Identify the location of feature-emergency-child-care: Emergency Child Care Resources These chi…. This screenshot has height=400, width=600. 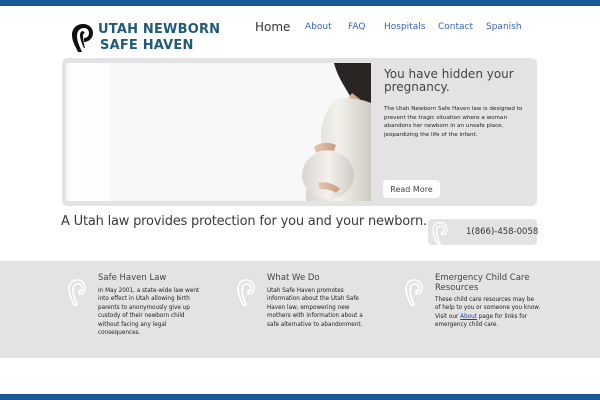
(488, 309).